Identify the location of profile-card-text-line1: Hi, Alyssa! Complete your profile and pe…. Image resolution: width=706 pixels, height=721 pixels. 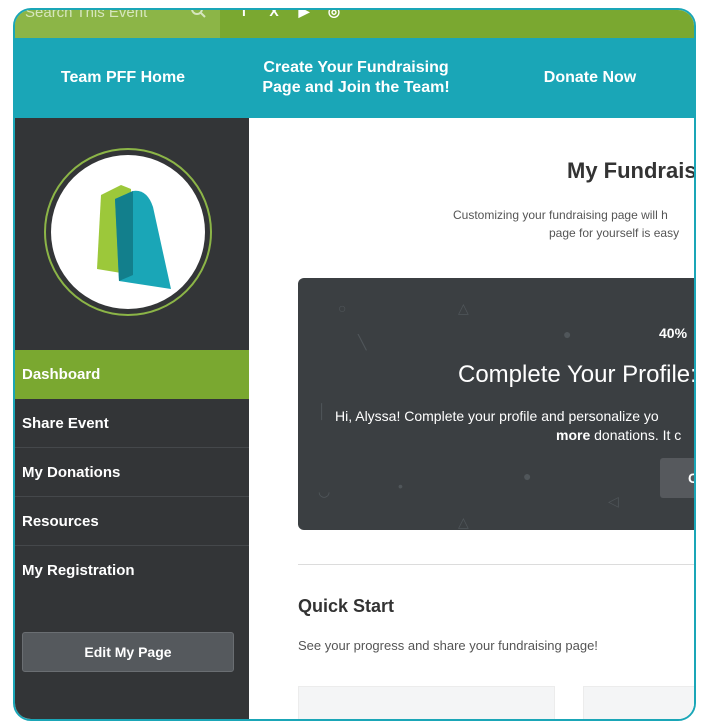
(497, 416).